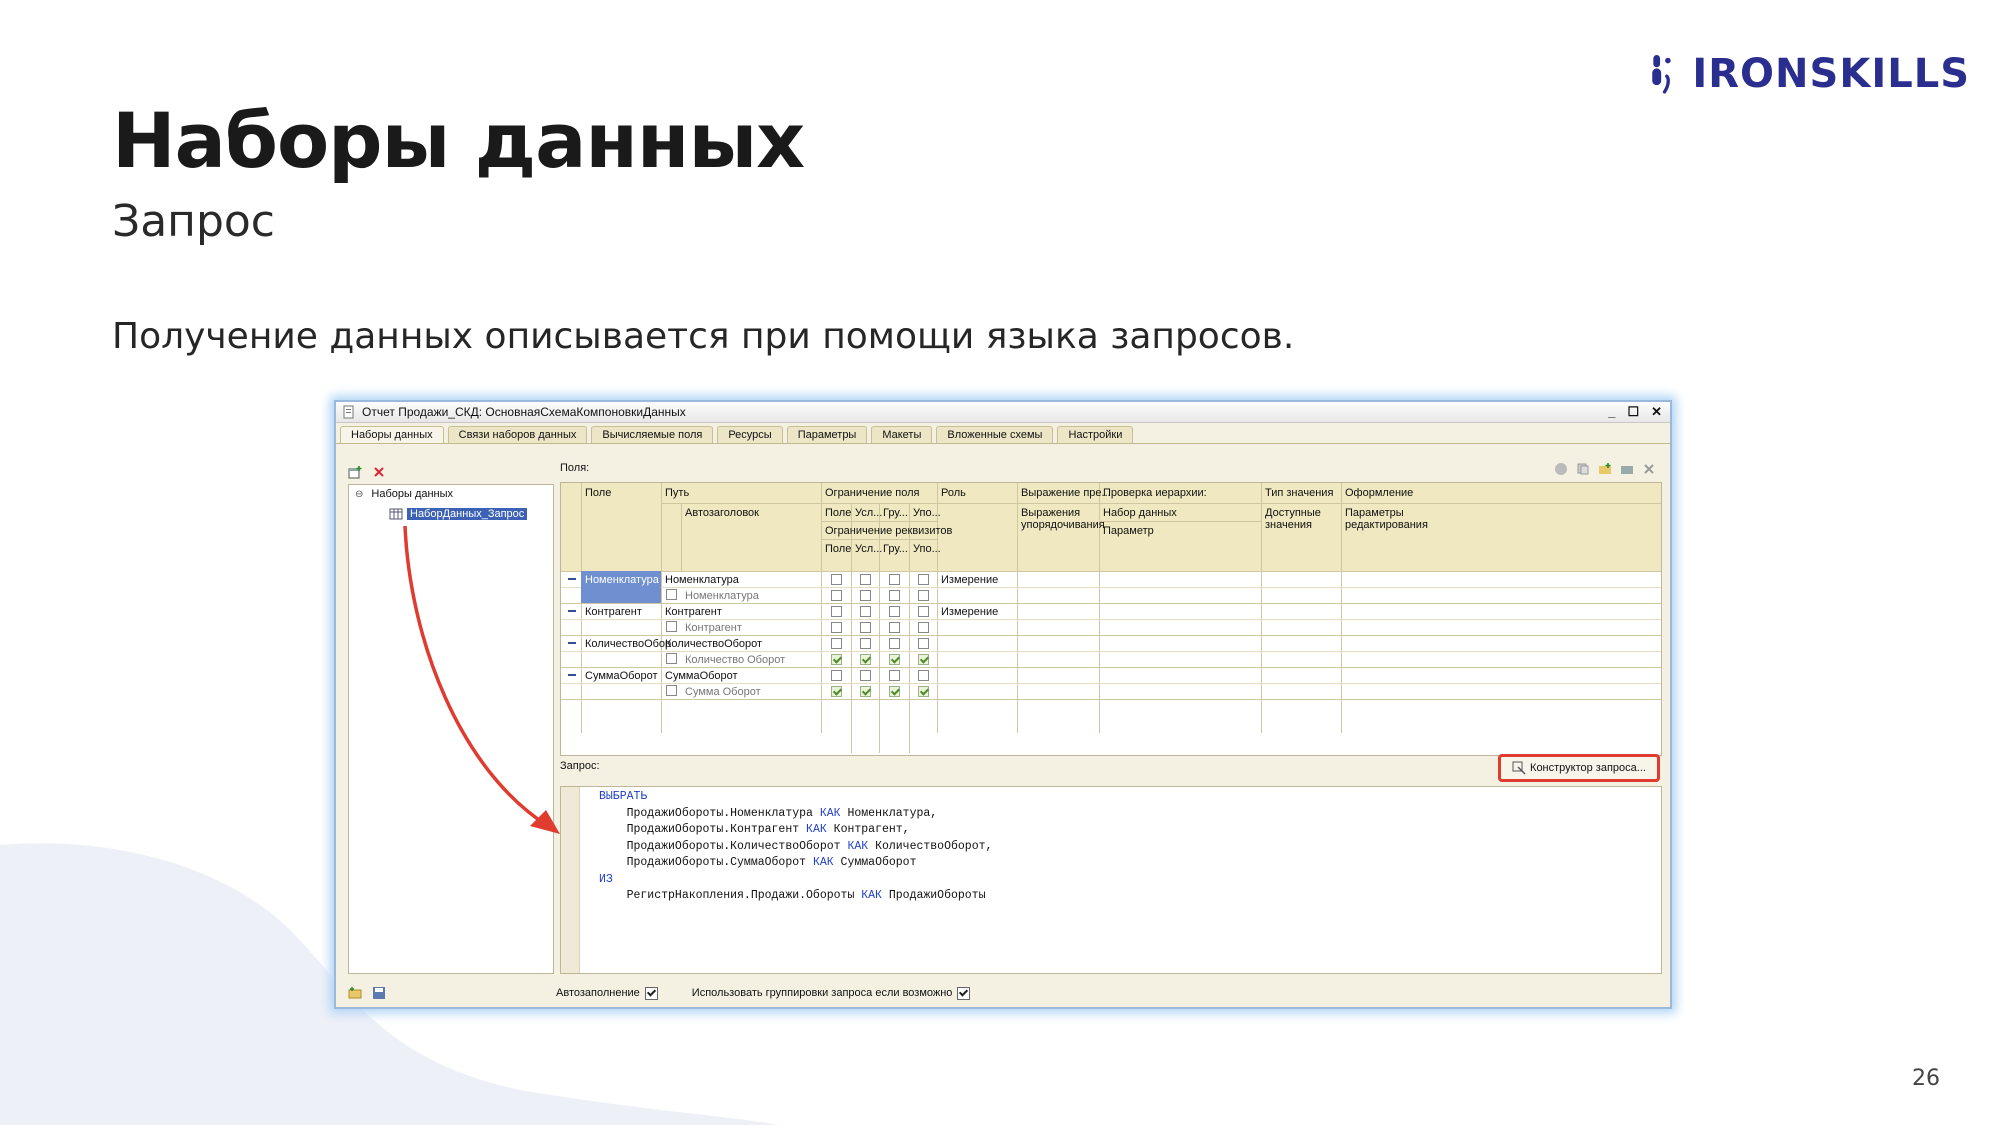 The height and width of the screenshot is (1125, 2000). I want to click on use-grouping-checkbox, so click(964, 993).